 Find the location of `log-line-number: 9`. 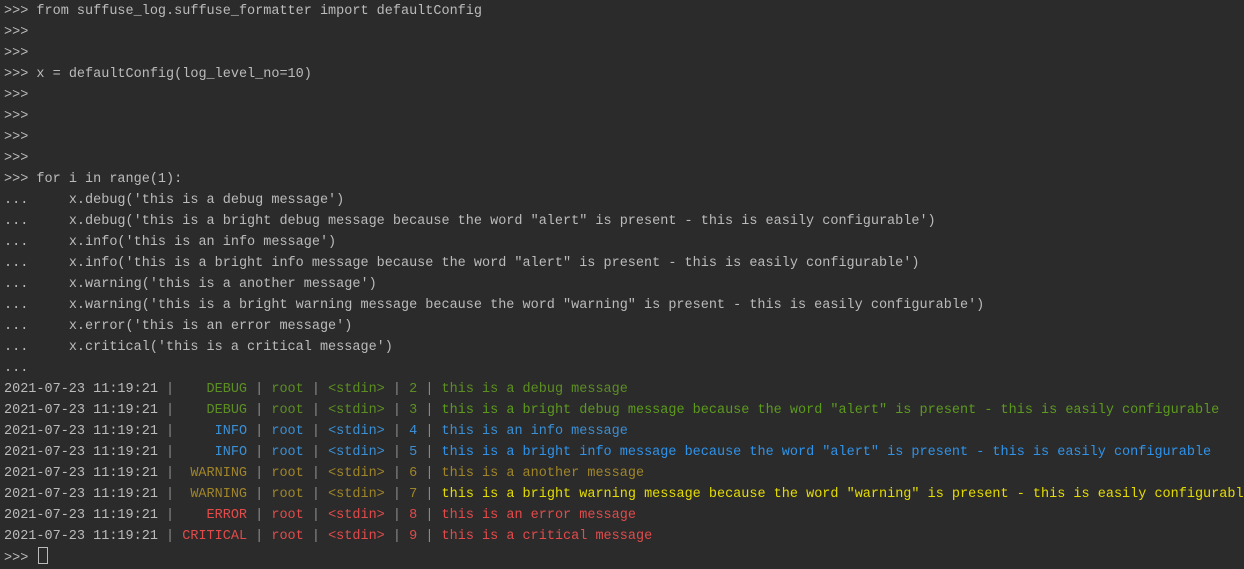

log-line-number: 9 is located at coordinates (413, 536).